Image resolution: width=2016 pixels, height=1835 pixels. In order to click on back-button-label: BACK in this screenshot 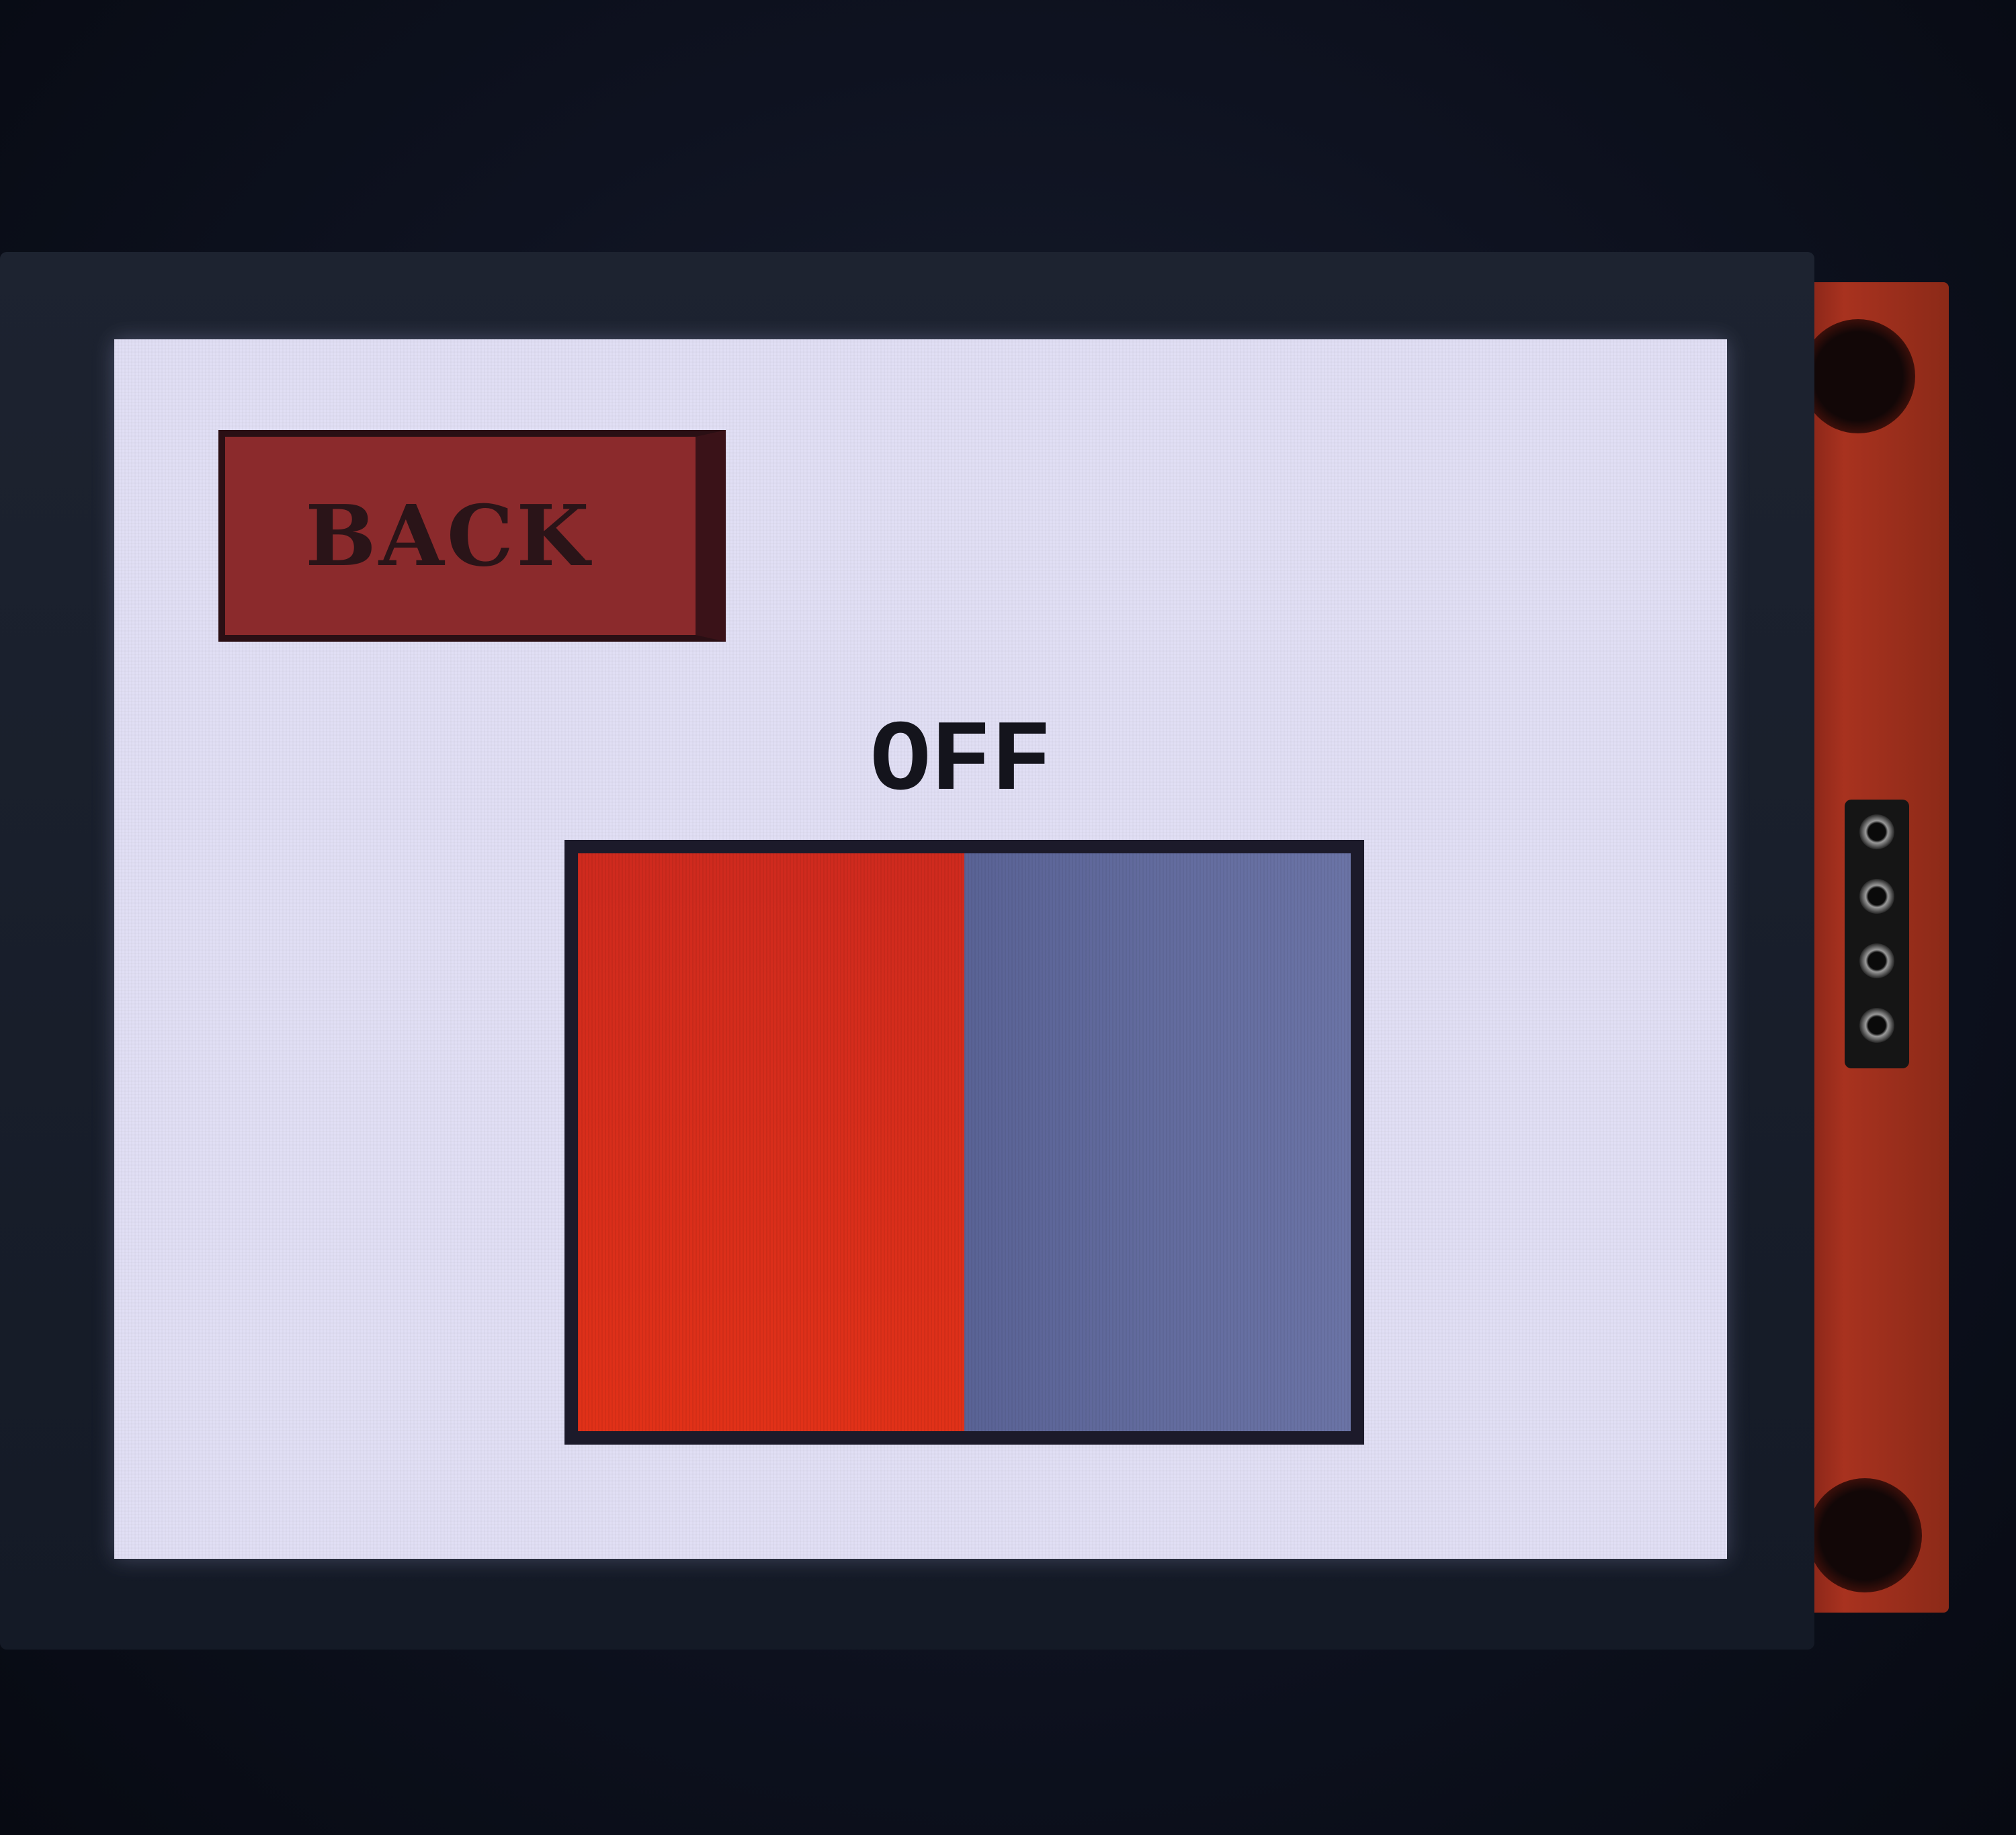, I will do `click(449, 535)`.